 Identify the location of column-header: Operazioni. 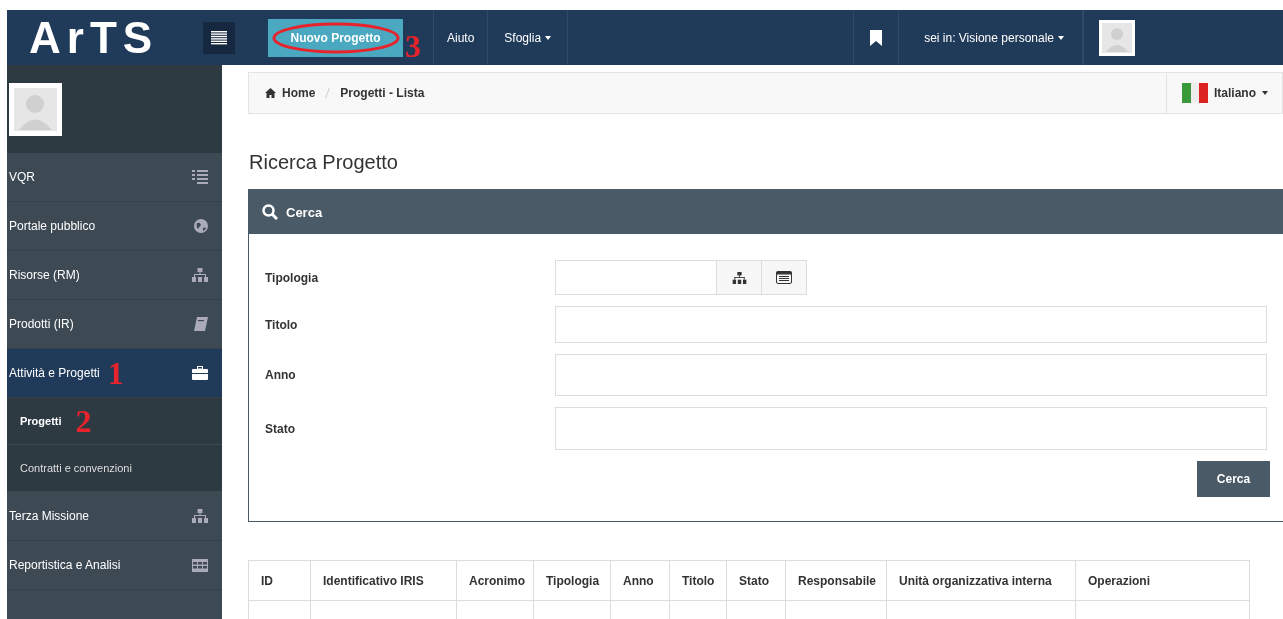
(1162, 580).